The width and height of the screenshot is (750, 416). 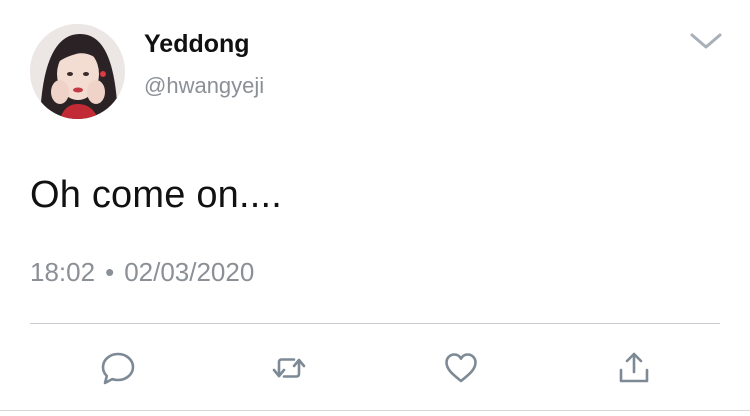 I want to click on avatar, so click(x=77, y=71).